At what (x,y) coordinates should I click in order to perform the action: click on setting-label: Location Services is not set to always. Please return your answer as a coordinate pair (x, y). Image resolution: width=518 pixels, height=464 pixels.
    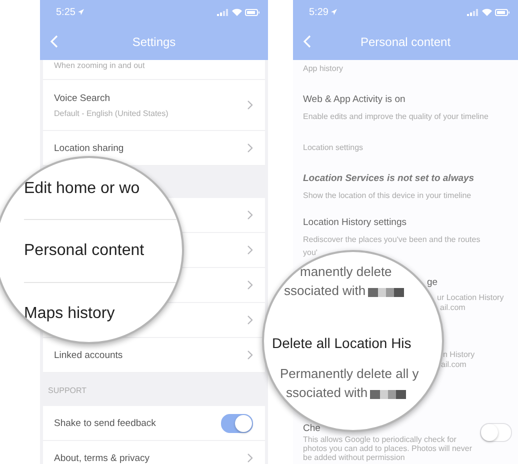
    Looking at the image, I should click on (405, 178).